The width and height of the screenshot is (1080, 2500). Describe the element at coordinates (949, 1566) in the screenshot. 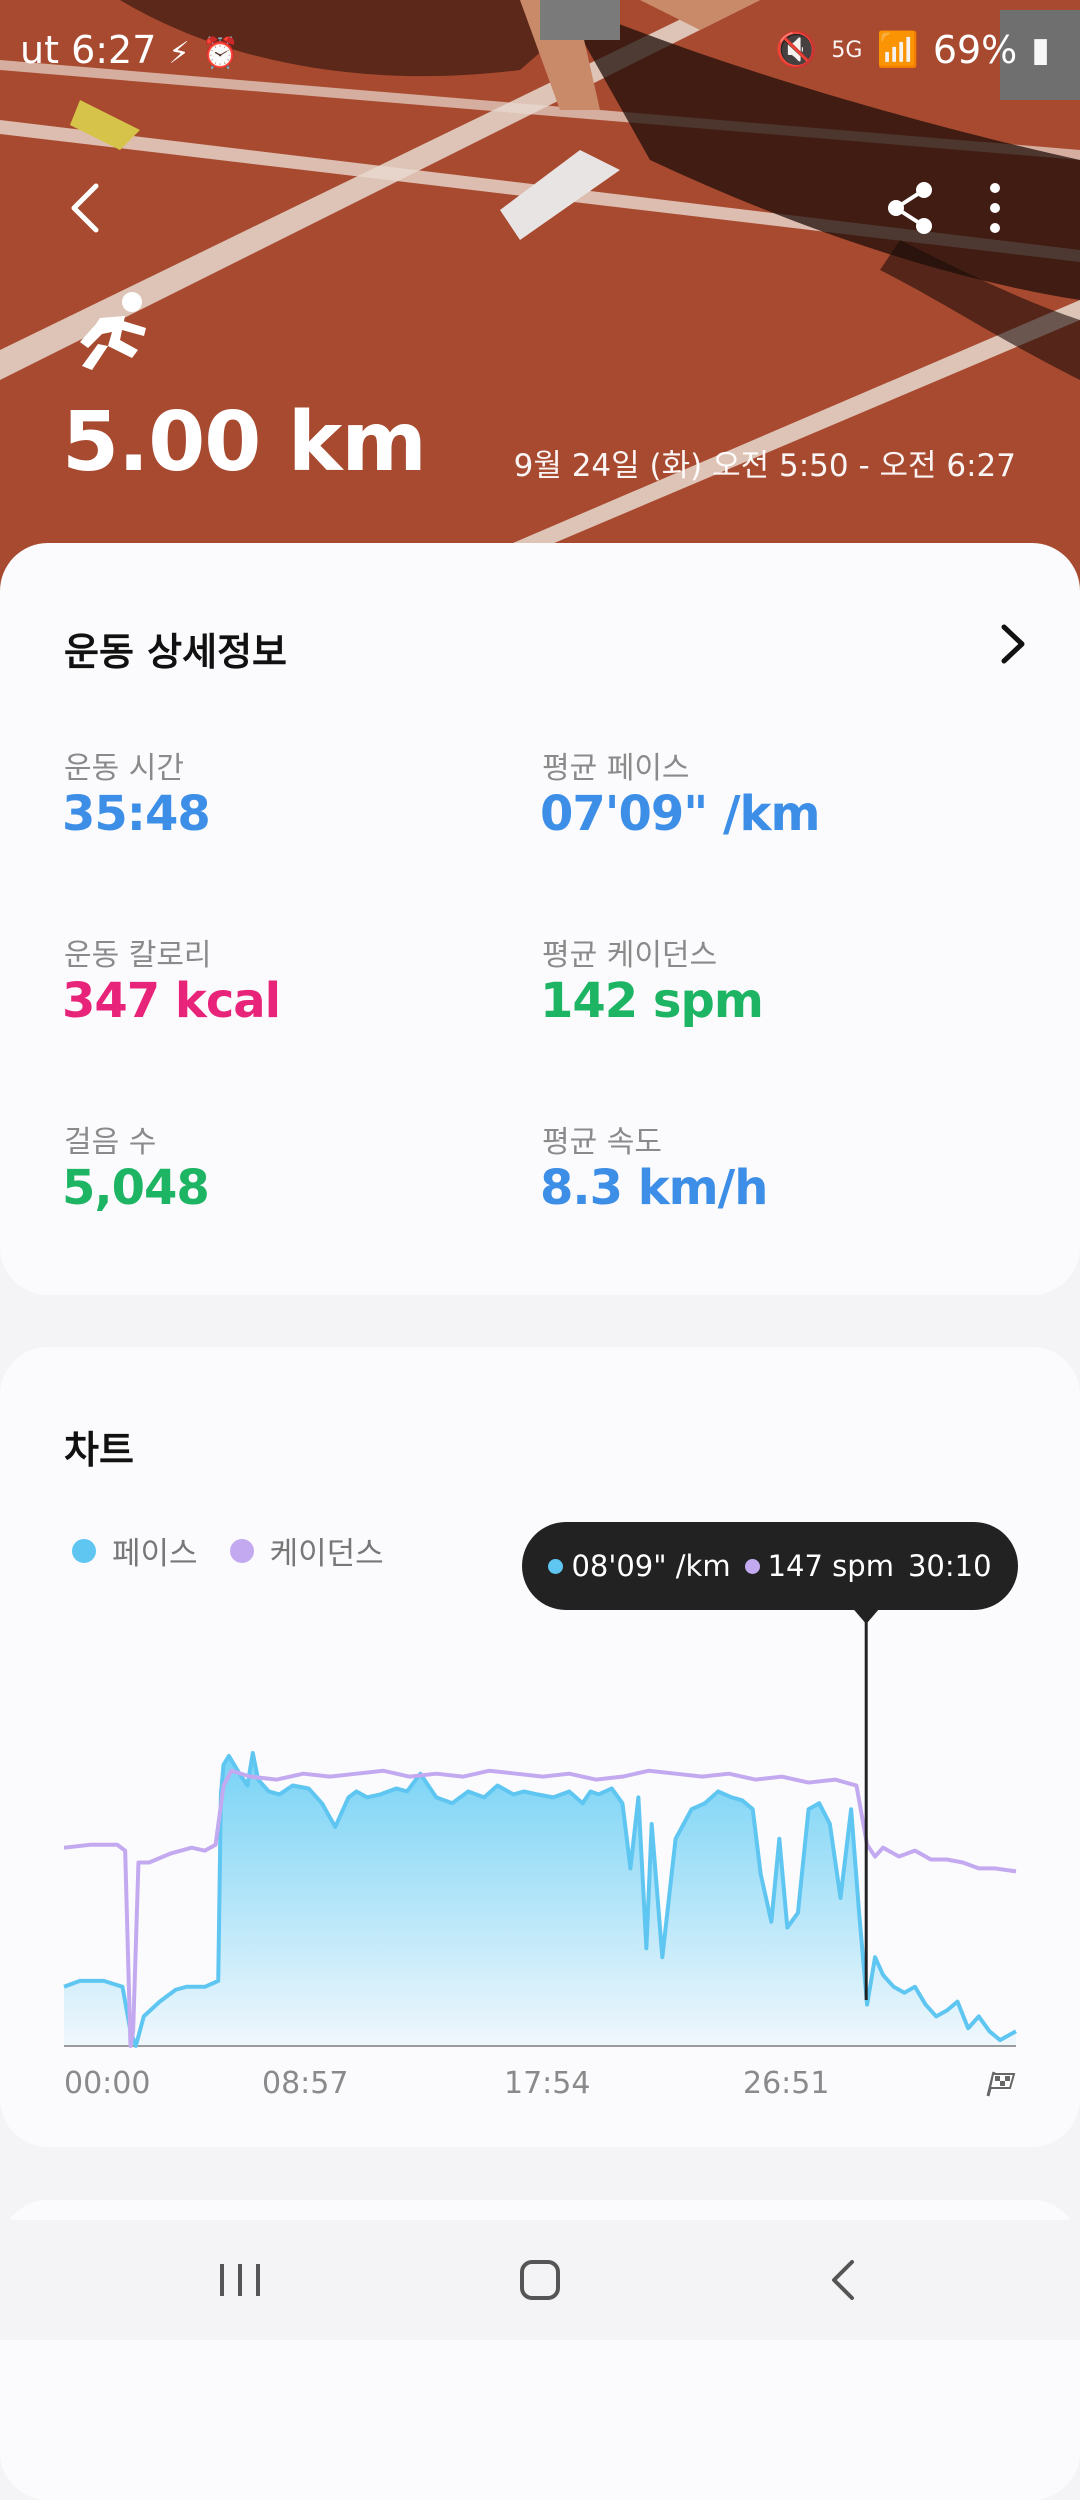

I see `tooltip-time: 30:10` at that location.